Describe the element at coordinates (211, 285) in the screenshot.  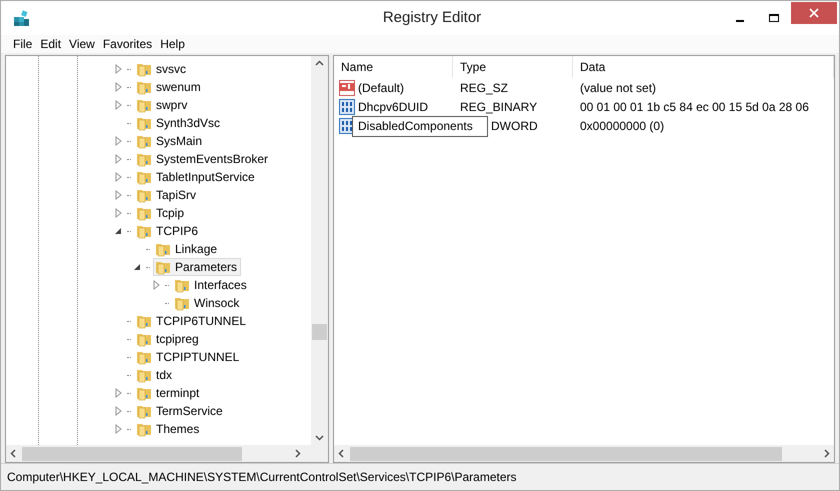
I see `tree-item: Interfaces` at that location.